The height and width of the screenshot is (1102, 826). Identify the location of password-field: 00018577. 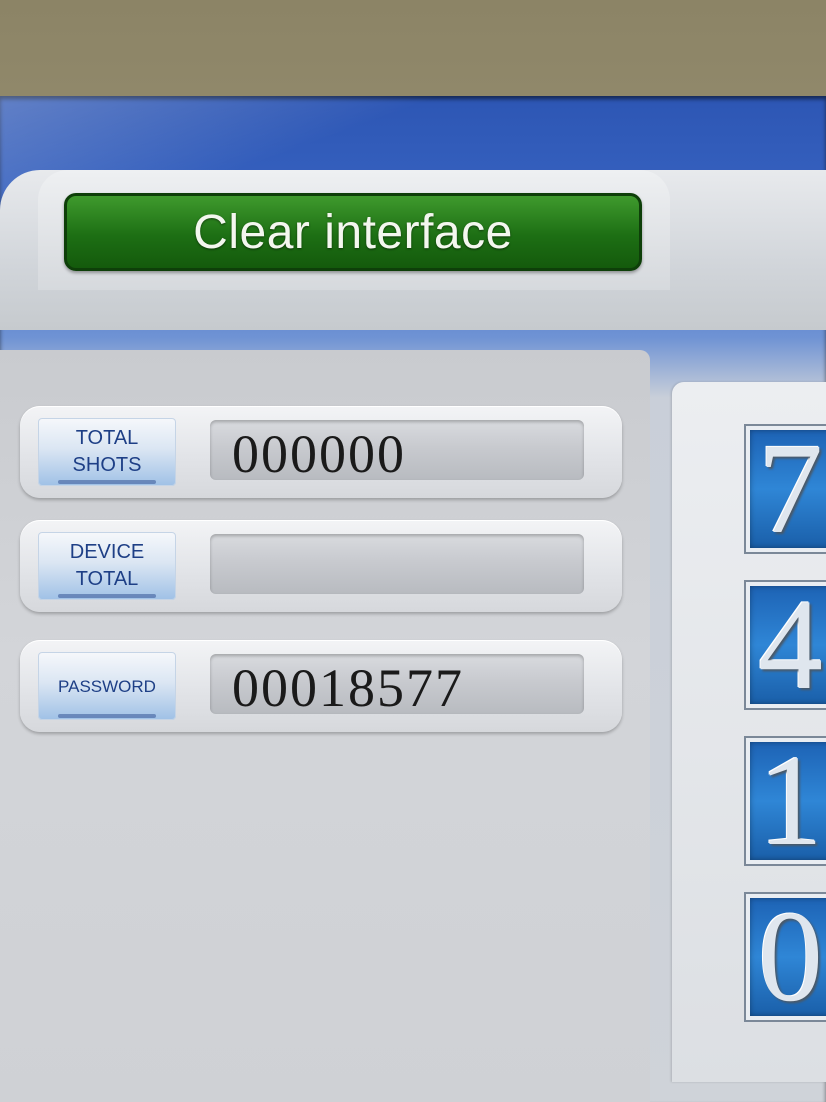
(397, 686).